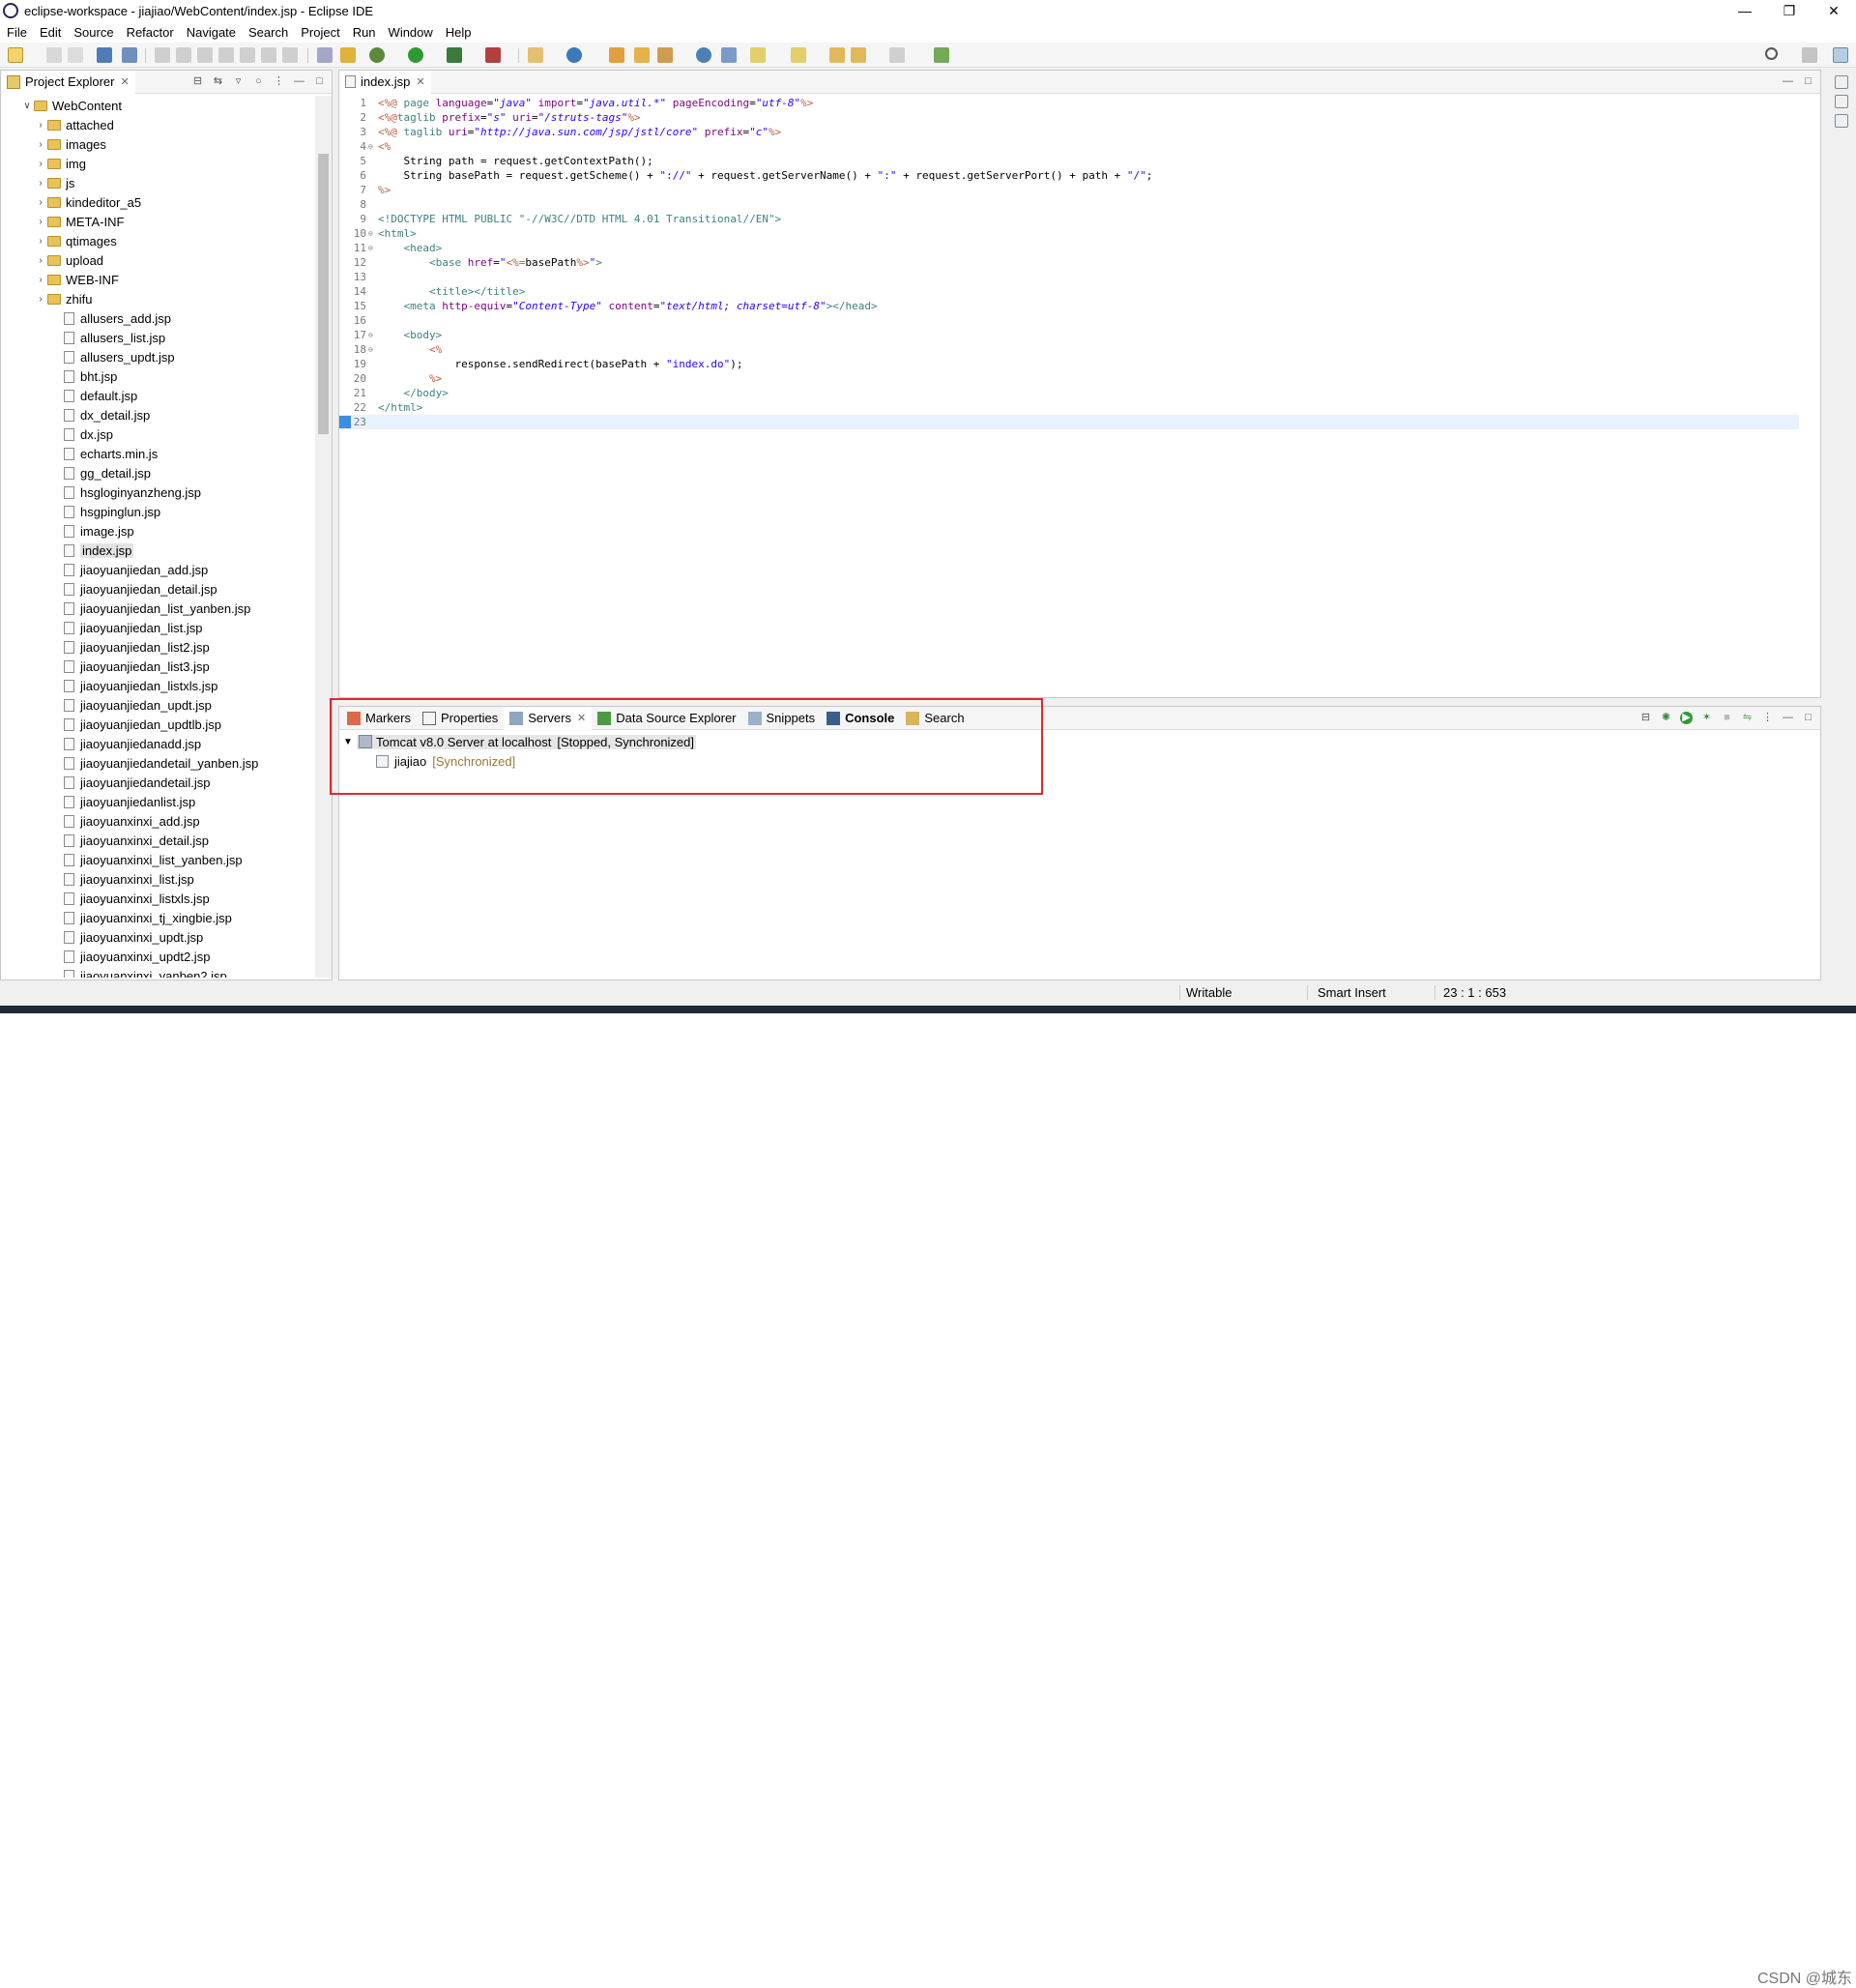  Describe the element at coordinates (159, 608) in the screenshot. I see `tree-file: jiaoyuanjiedan_list_yanben.jsp` at that location.